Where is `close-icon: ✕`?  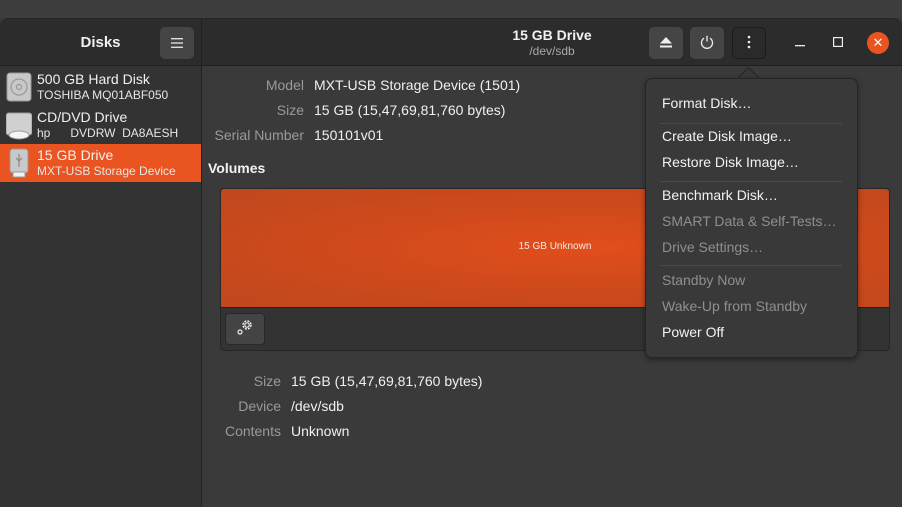 close-icon: ✕ is located at coordinates (878, 42).